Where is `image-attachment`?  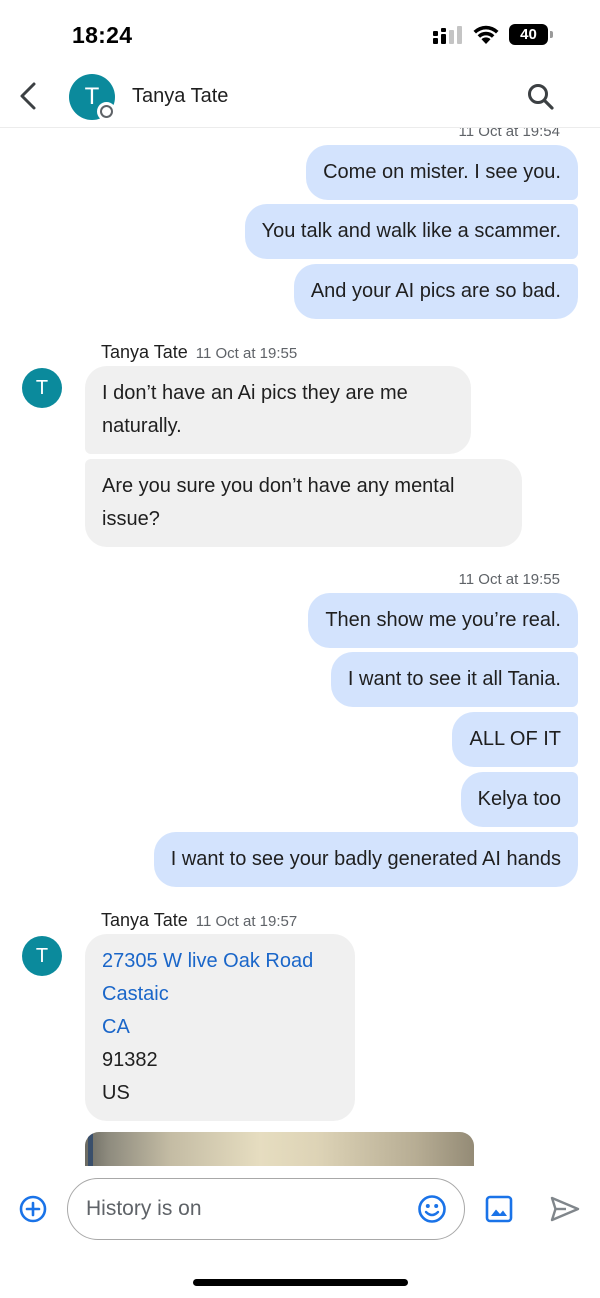
image-attachment is located at coordinates (279, 1149).